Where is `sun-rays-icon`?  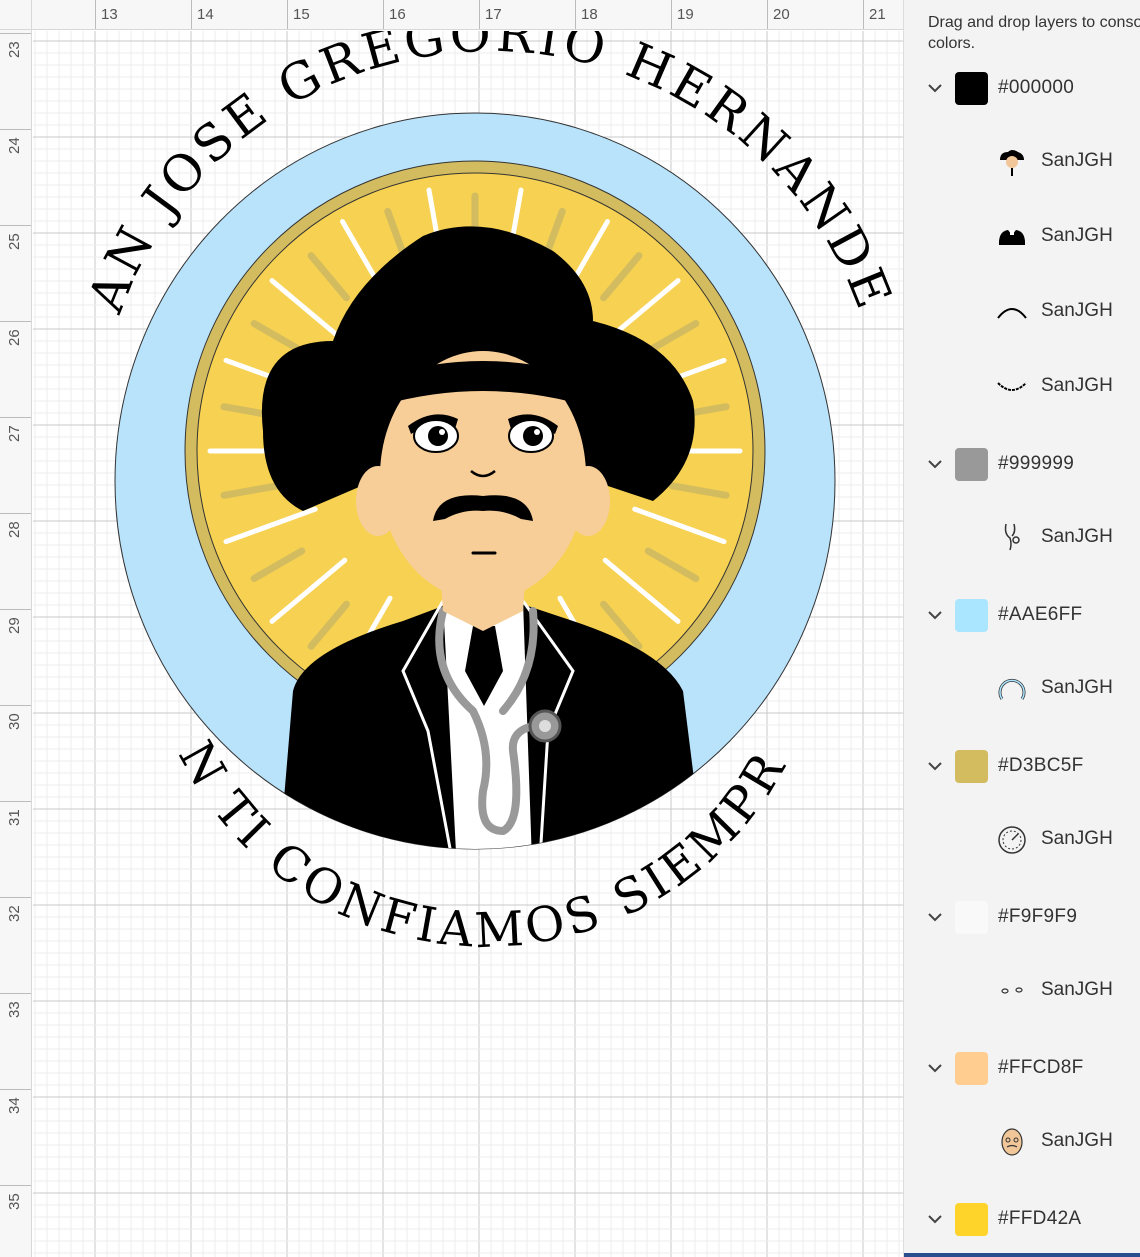 sun-rays-icon is located at coordinates (1012, 840).